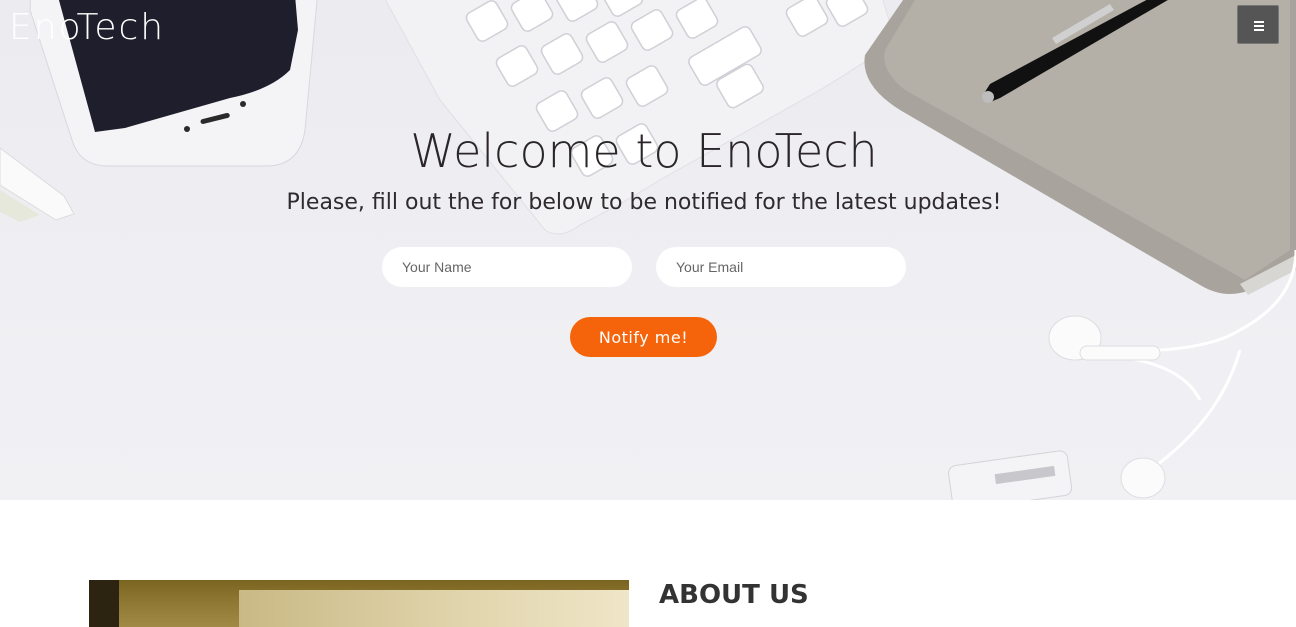 This screenshot has height=627, width=1296. What do you see at coordinates (104, 603) in the screenshot?
I see `about-image-shadow` at bounding box center [104, 603].